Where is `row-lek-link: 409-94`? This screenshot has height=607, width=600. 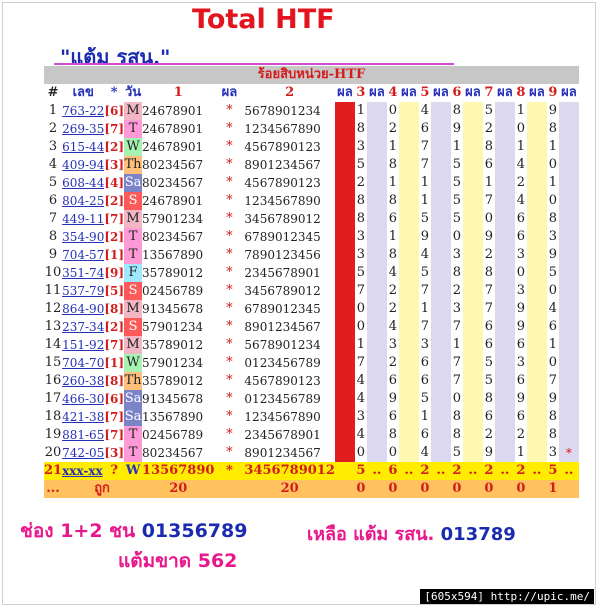 row-lek-link: 409-94 is located at coordinates (83, 165).